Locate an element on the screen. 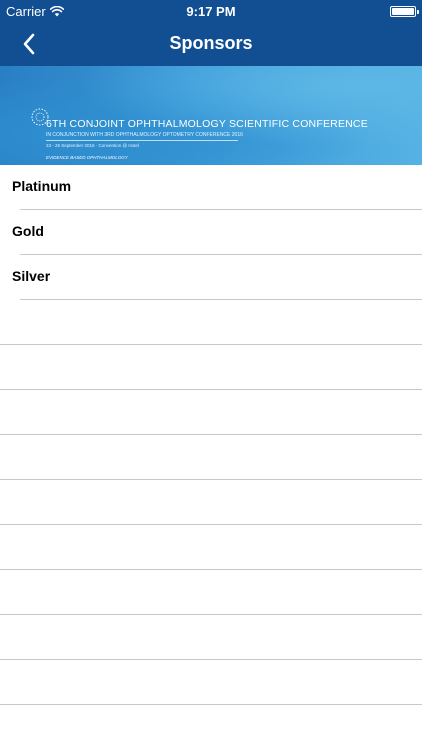  list-item-gold: Gold is located at coordinates (211, 232).